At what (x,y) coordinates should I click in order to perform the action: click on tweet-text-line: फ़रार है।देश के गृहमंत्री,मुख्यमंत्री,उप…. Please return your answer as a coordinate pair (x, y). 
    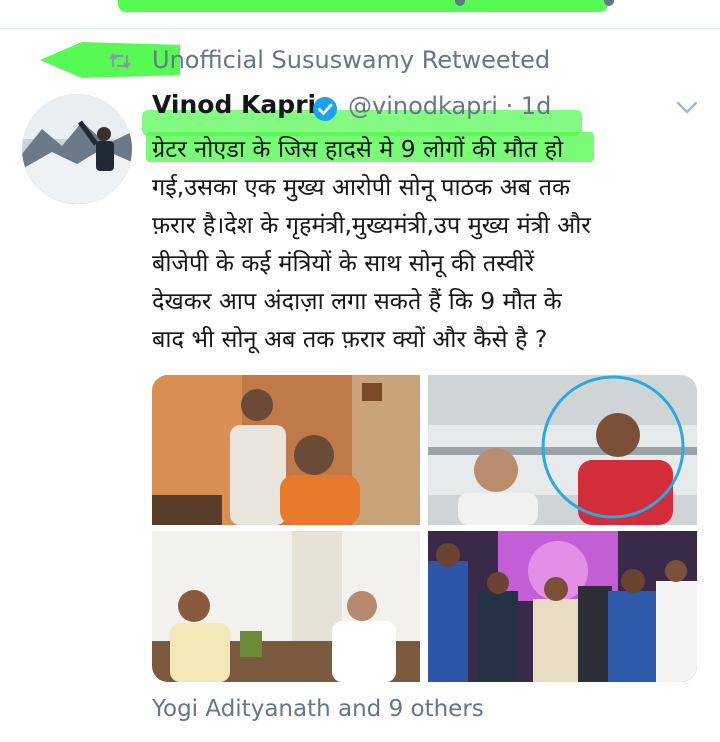
    Looking at the image, I should click on (371, 225).